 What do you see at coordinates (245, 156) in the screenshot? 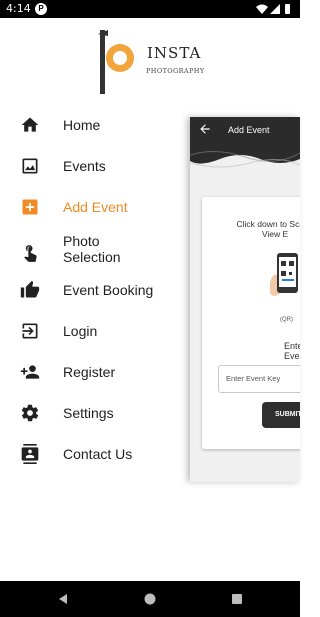
I see `header-wave-decoration` at bounding box center [245, 156].